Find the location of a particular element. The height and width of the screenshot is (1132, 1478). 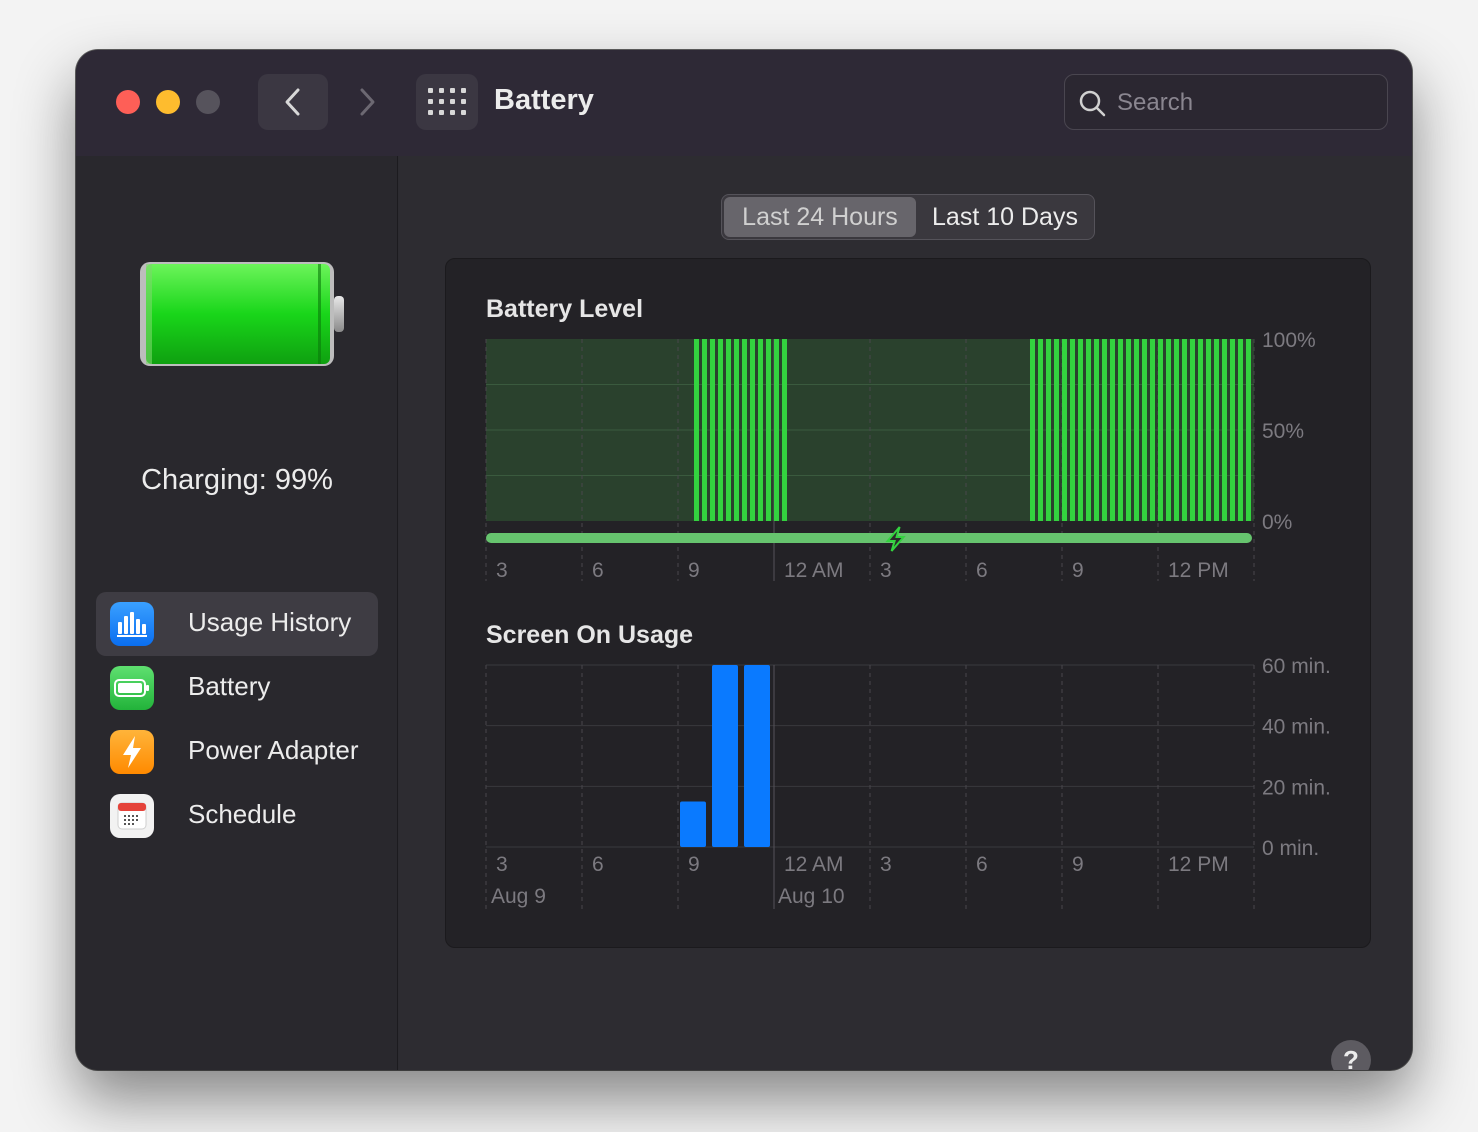

date-label: Aug 9 is located at coordinates (518, 896).